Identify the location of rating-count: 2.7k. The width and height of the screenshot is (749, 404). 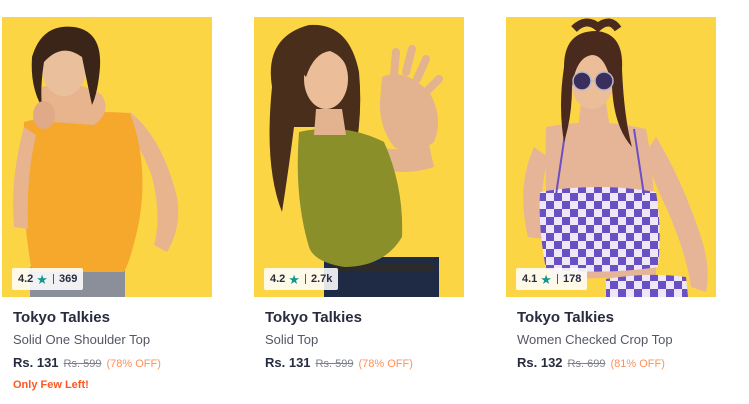
(321, 279).